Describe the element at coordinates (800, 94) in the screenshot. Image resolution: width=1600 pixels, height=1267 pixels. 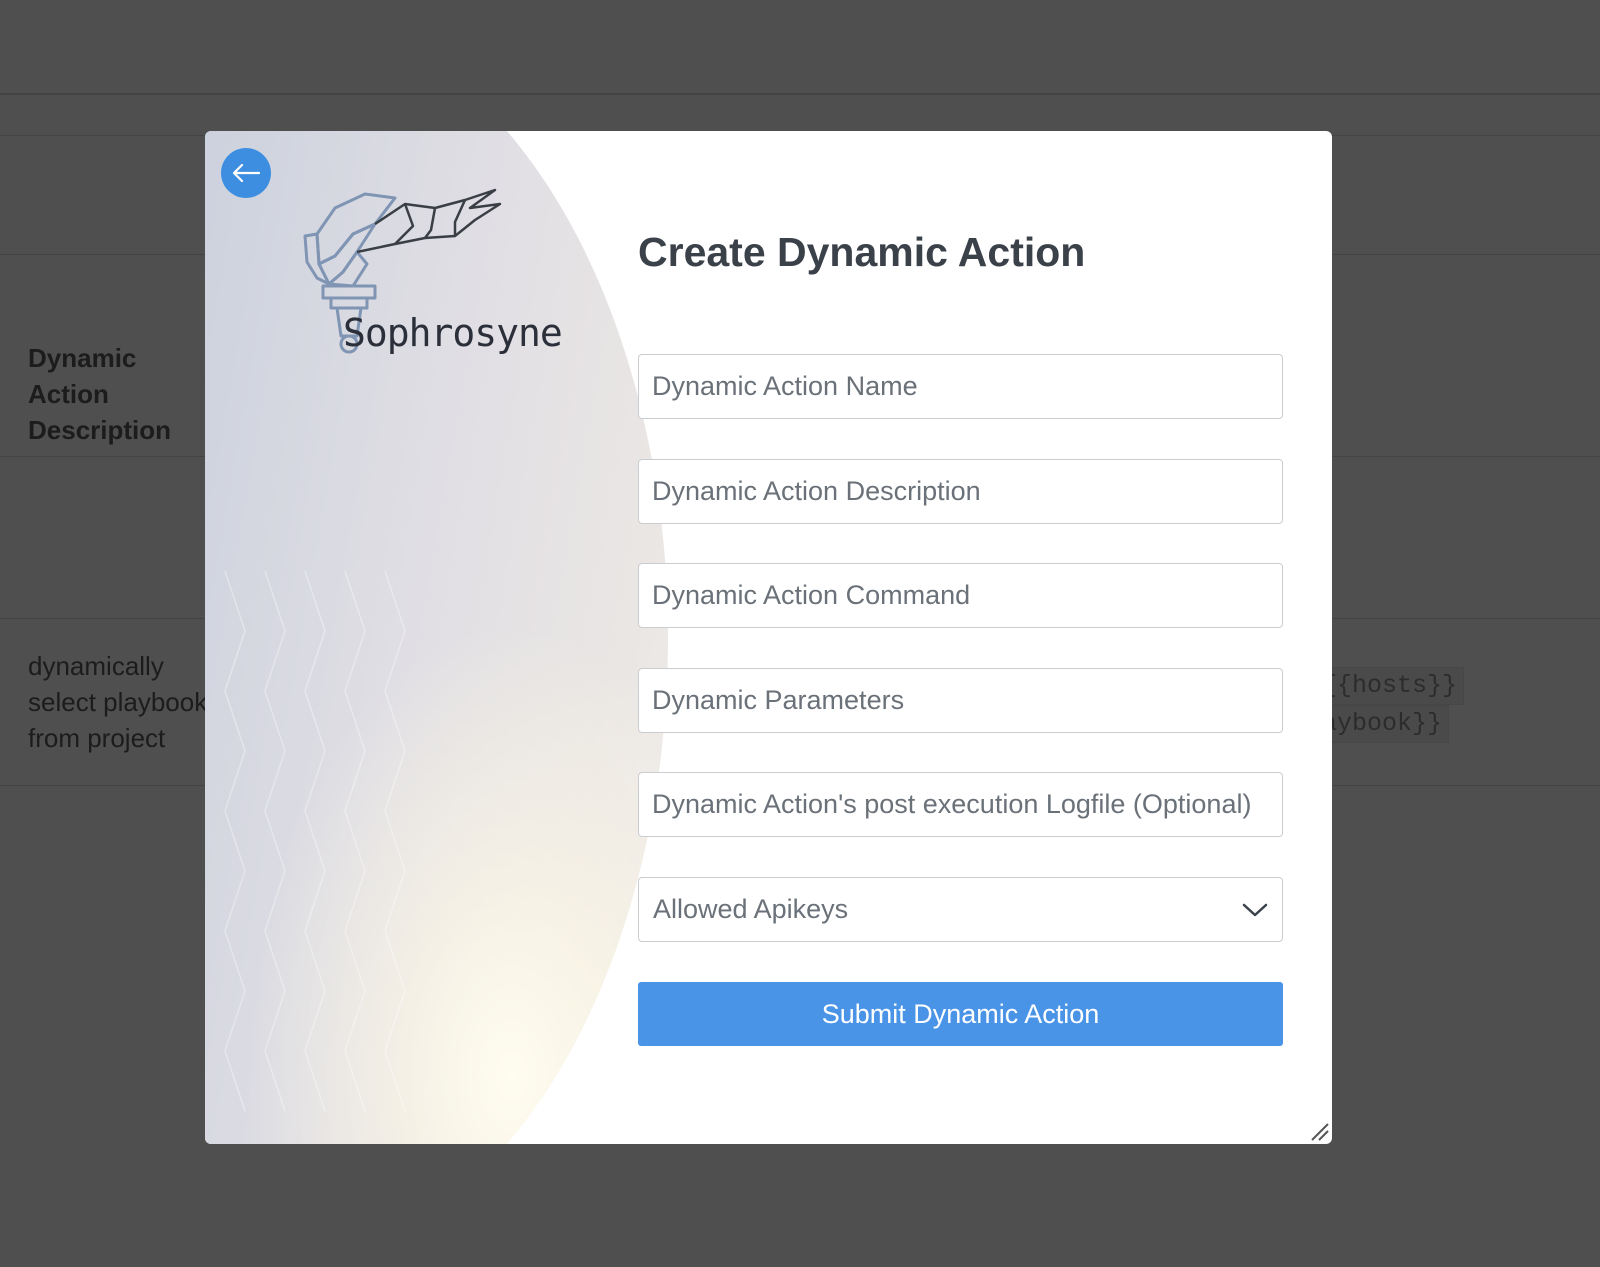
I see `divider` at that location.